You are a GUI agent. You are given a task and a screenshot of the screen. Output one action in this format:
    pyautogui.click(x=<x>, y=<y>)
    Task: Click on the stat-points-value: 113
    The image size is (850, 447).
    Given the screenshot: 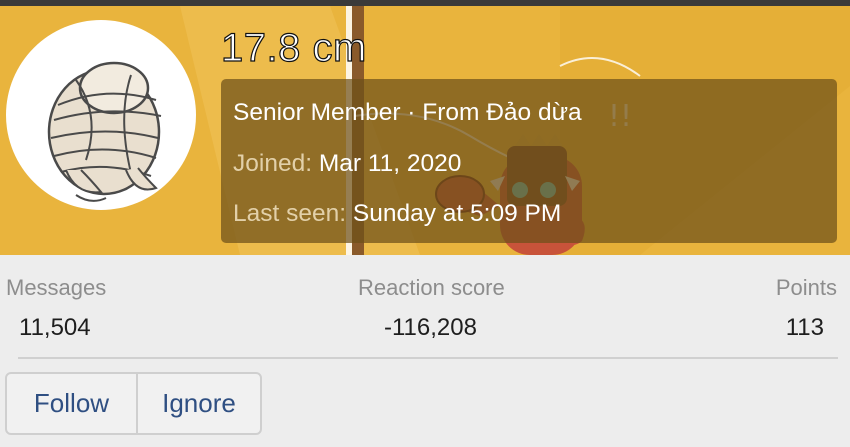 What is the action you would take?
    pyautogui.click(x=805, y=328)
    